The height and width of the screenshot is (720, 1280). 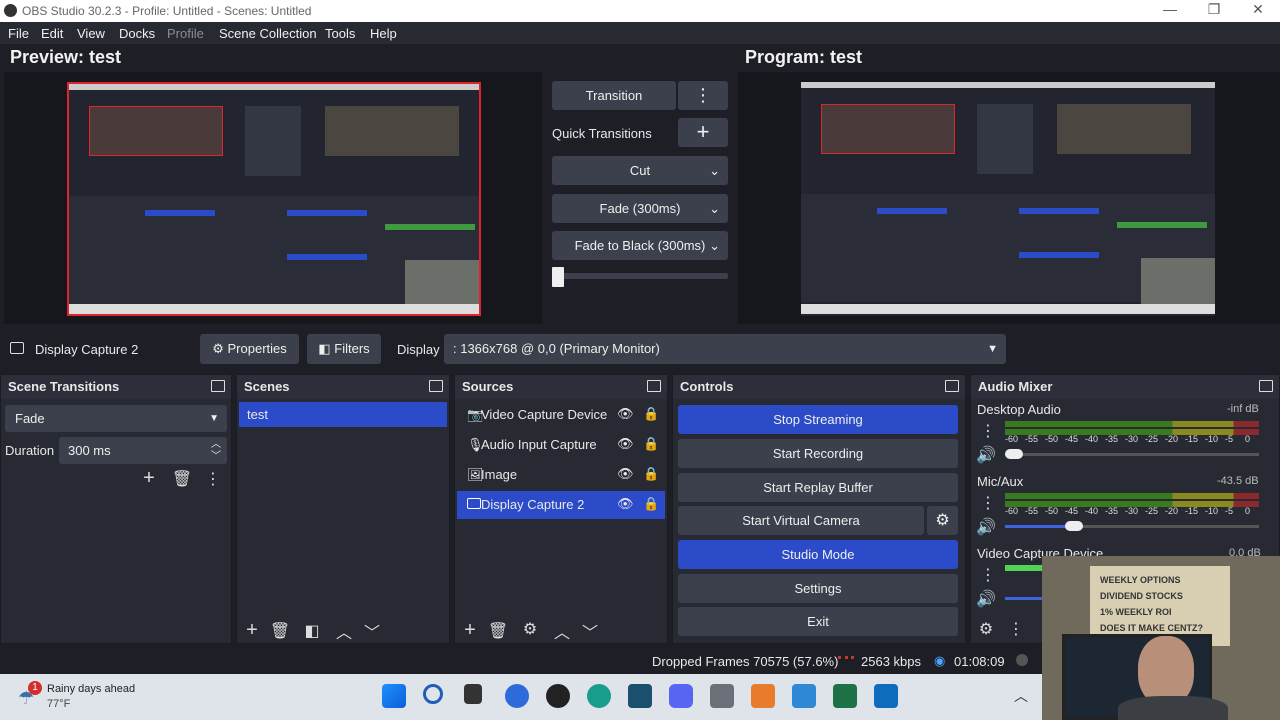 What do you see at coordinates (1258, 9) in the screenshot?
I see `close-icon: ✕` at bounding box center [1258, 9].